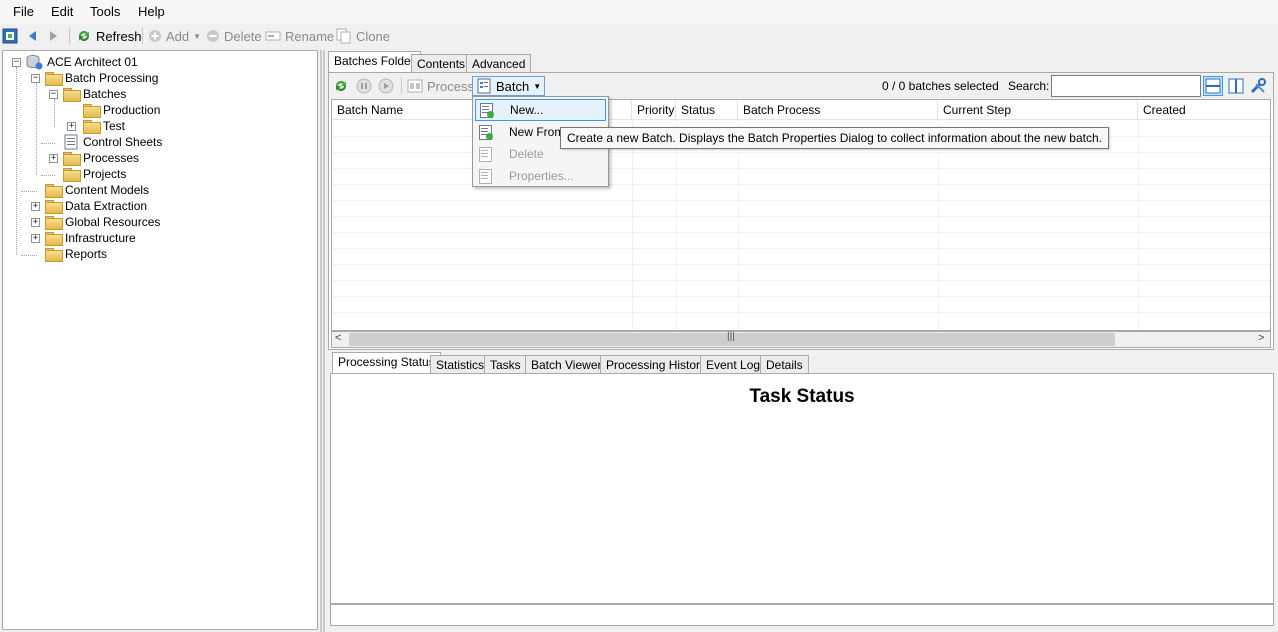  I want to click on vertical-layout-button, so click(1236, 86).